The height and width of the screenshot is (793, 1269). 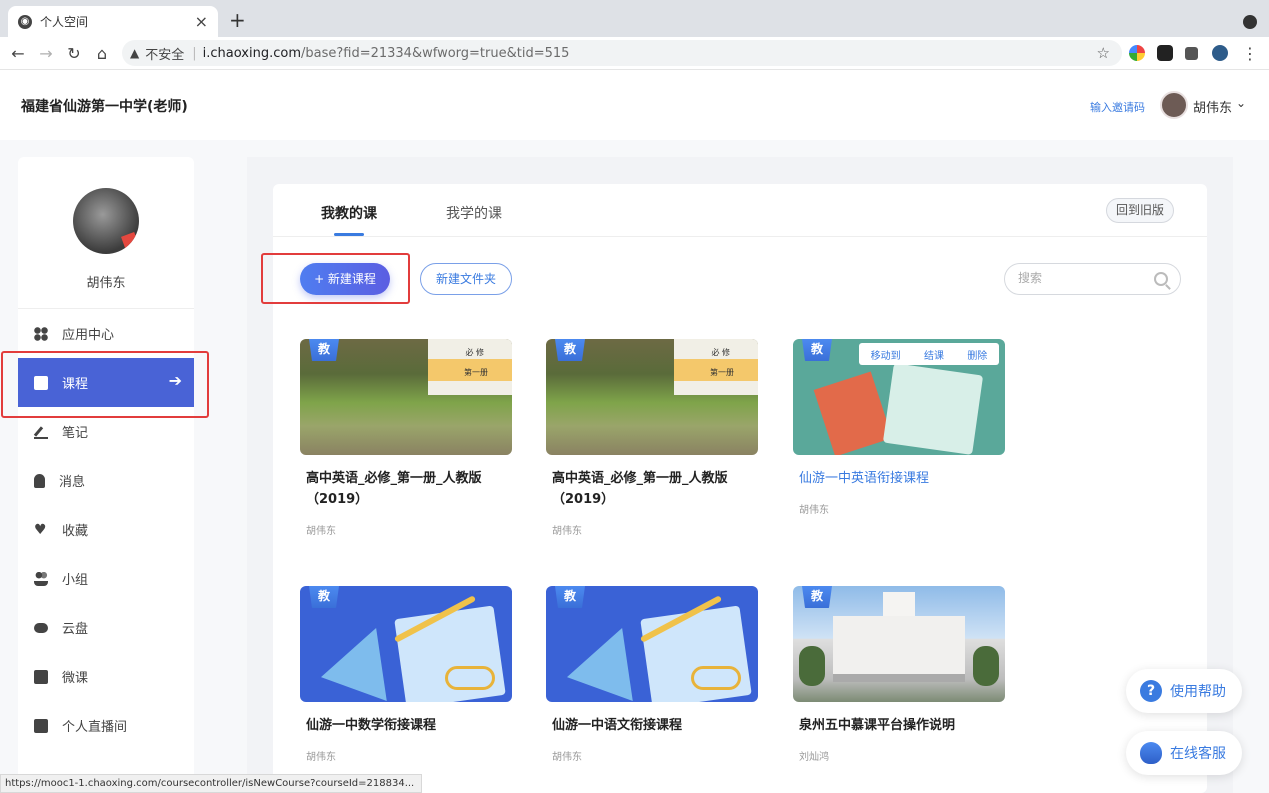 What do you see at coordinates (1117, 107) in the screenshot?
I see `invite-code-link: 输入邀请码` at bounding box center [1117, 107].